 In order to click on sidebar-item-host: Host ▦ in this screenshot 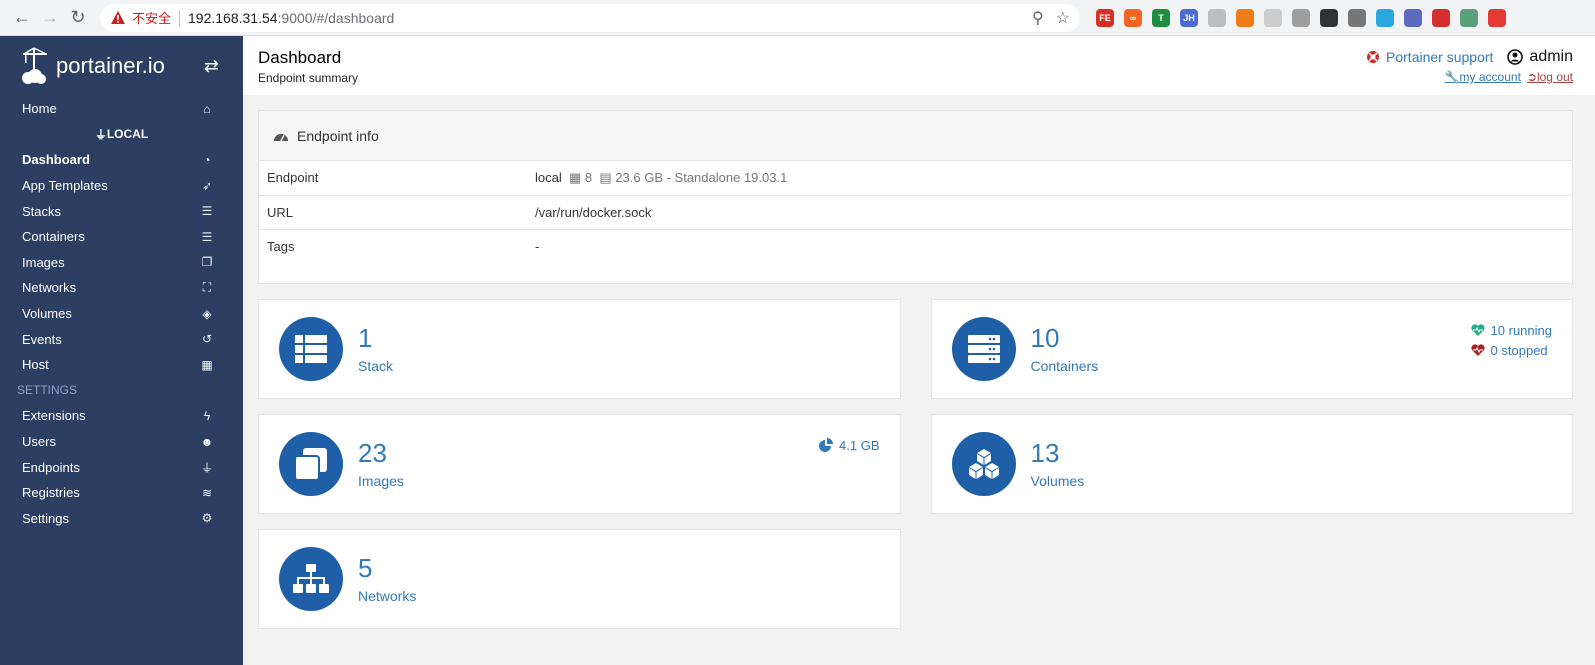, I will do `click(121, 365)`.